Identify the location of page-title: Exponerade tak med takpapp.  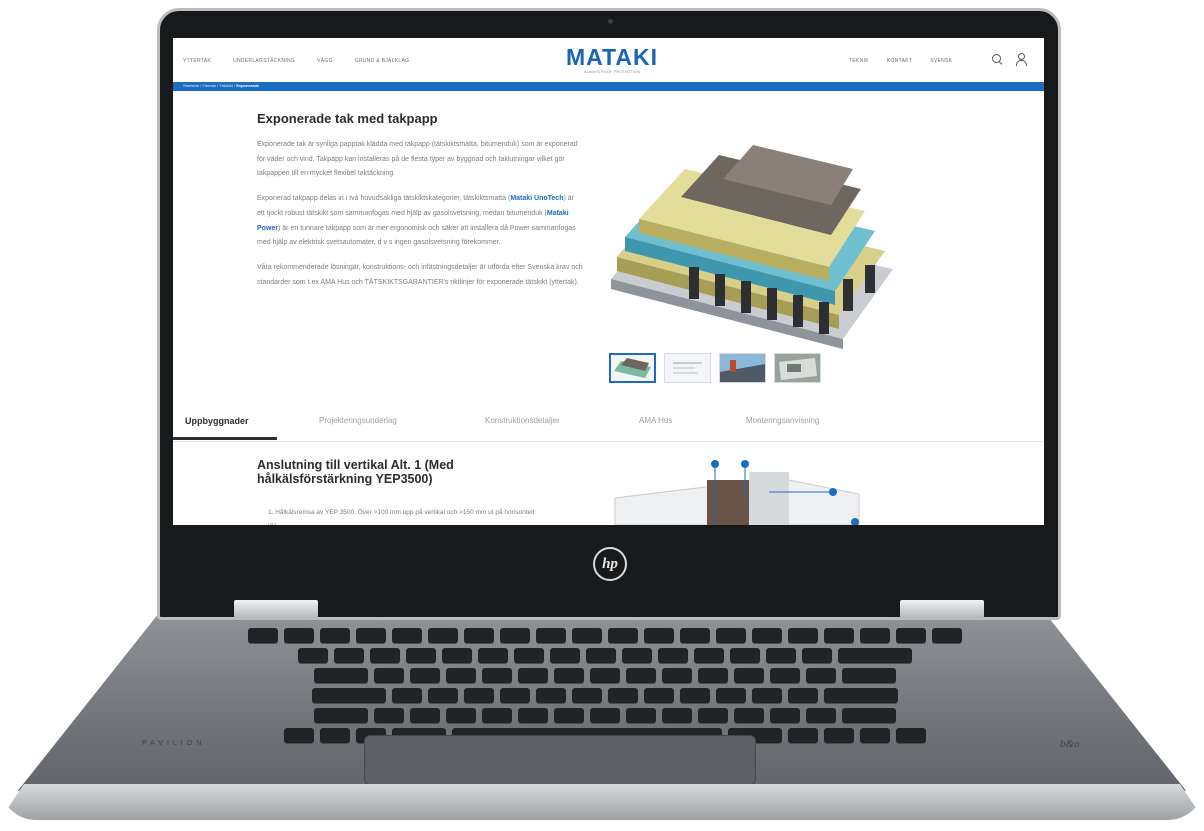
(347, 118).